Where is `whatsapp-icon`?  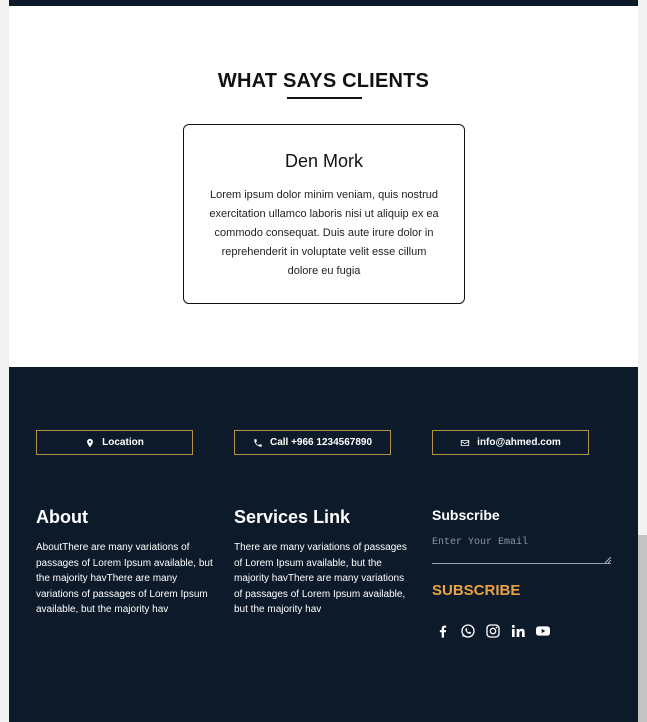 whatsapp-icon is located at coordinates (467, 630).